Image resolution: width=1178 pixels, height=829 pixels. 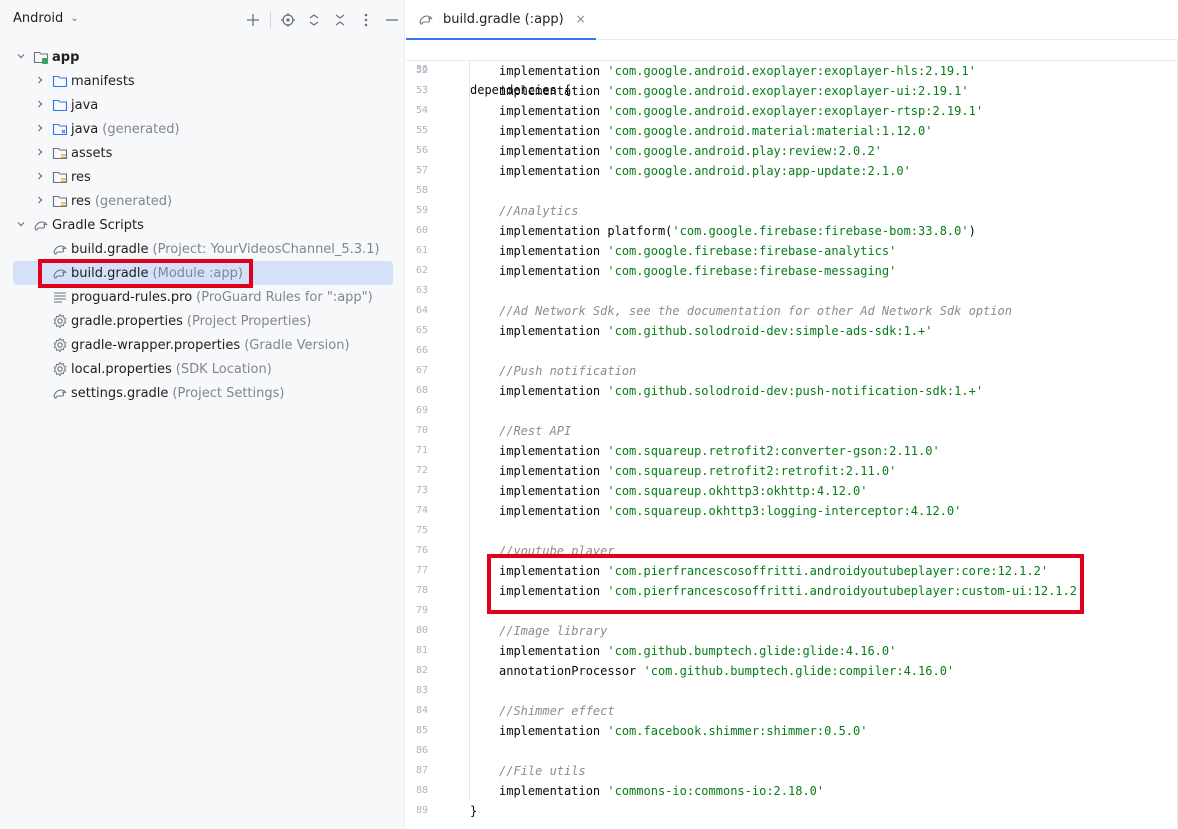 What do you see at coordinates (426, 19) in the screenshot?
I see `gradle-icon` at bounding box center [426, 19].